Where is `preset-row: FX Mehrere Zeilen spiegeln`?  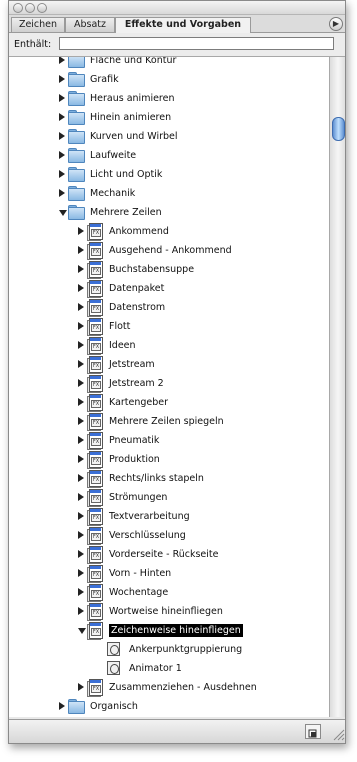
preset-row: FX Mehrere Zeilen spiegeln is located at coordinates (169, 421).